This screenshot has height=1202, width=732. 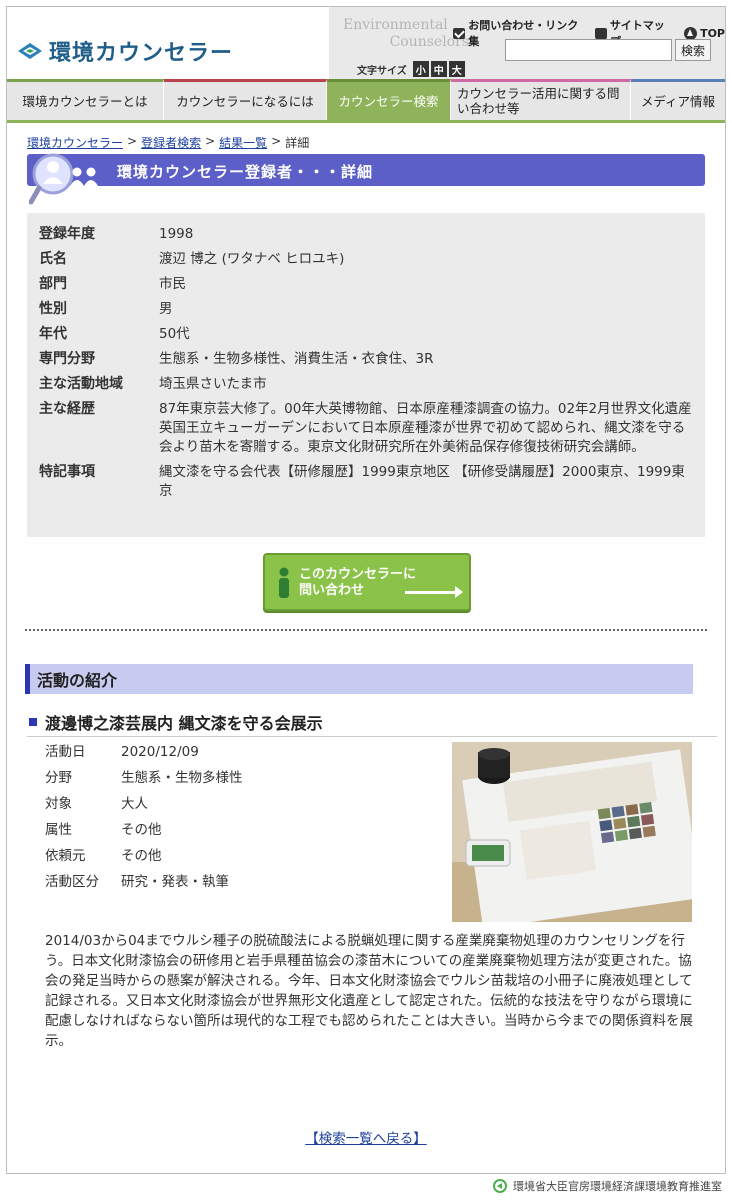 I want to click on square-bullet-icon, so click(x=33, y=721).